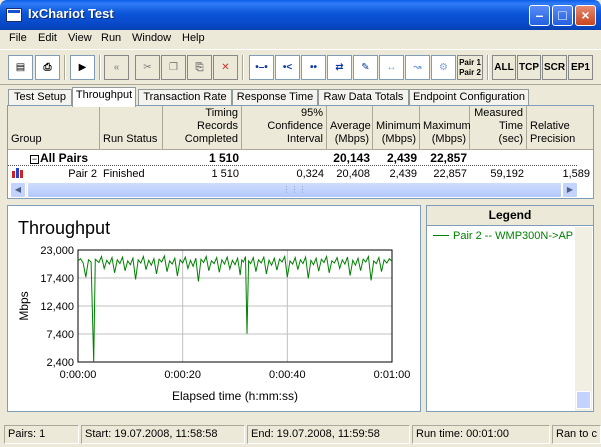  What do you see at coordinates (173, 67) in the screenshot?
I see `copy-icon: ❐` at bounding box center [173, 67].